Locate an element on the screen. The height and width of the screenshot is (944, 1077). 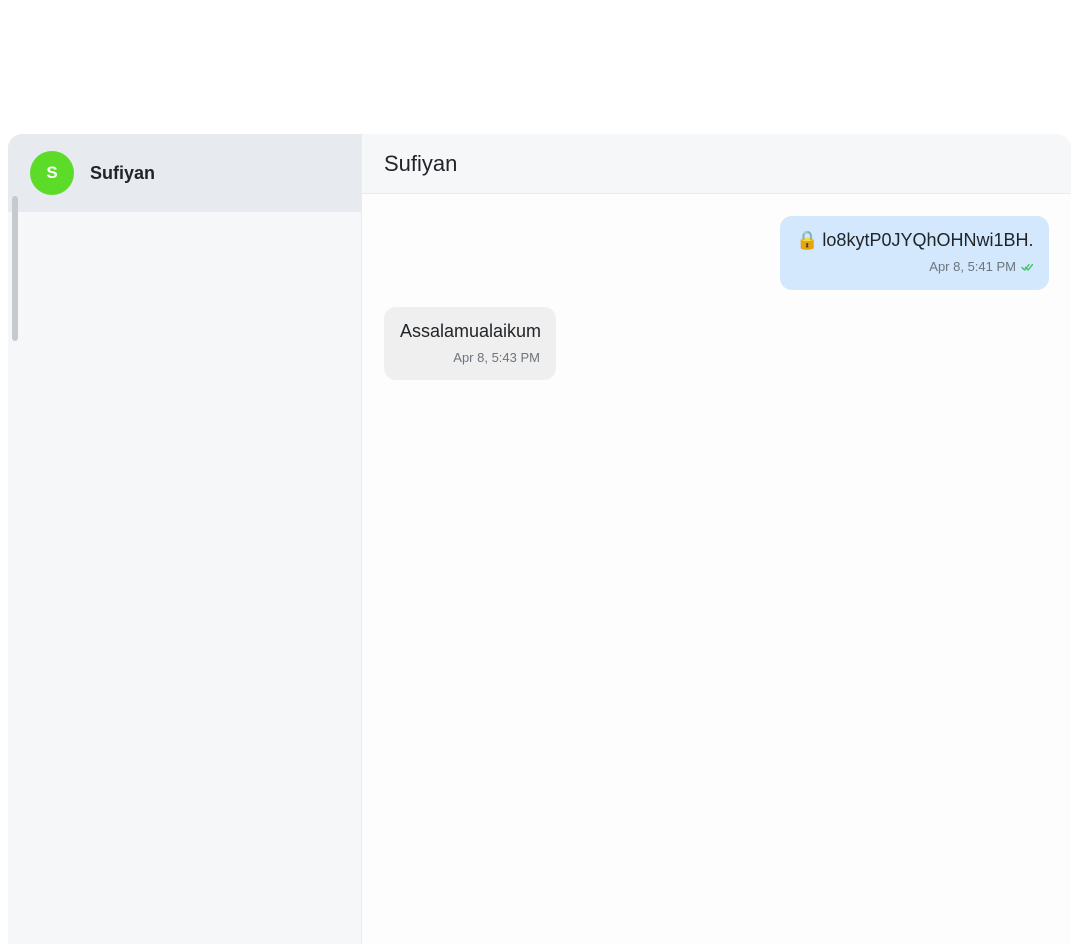
chat-title: Sufiyan is located at coordinates (421, 163).